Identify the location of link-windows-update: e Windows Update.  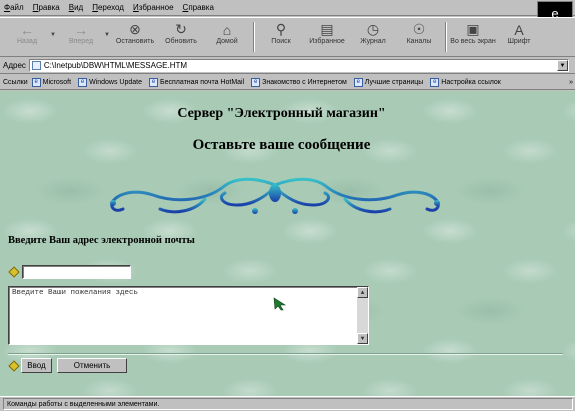
(110, 82).